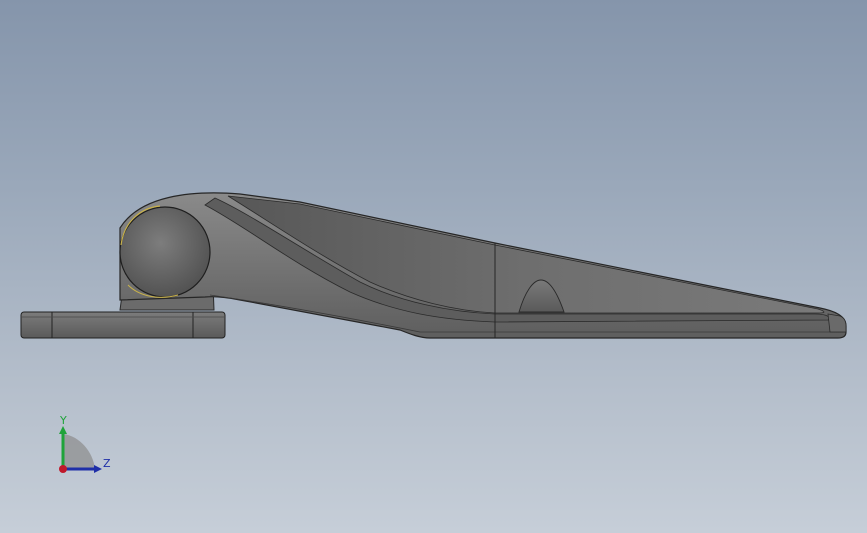 This screenshot has width=867, height=533. Describe the element at coordinates (63, 469) in the screenshot. I see `x-axis-dot` at that location.